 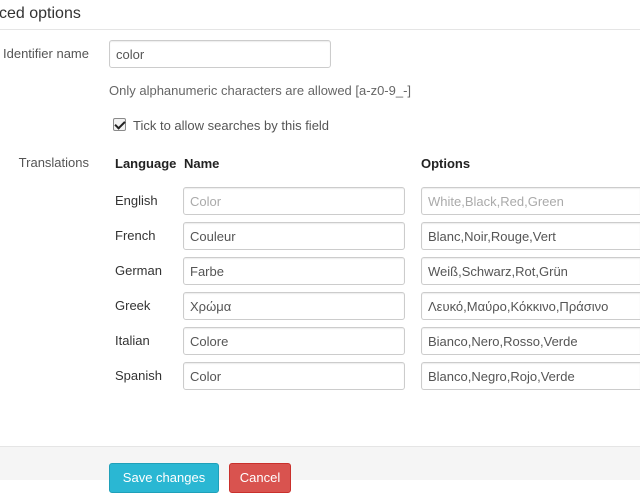 What do you see at coordinates (320, 463) in the screenshot?
I see `form-footer` at bounding box center [320, 463].